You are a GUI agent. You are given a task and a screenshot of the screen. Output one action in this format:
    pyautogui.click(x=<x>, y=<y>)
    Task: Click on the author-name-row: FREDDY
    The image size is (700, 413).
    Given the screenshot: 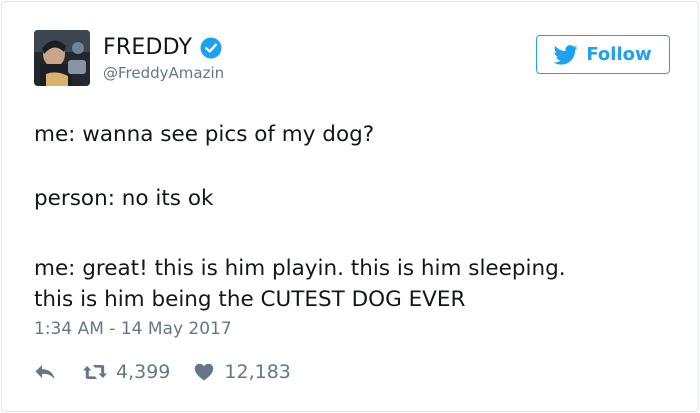 What is the action you would take?
    pyautogui.click(x=162, y=47)
    